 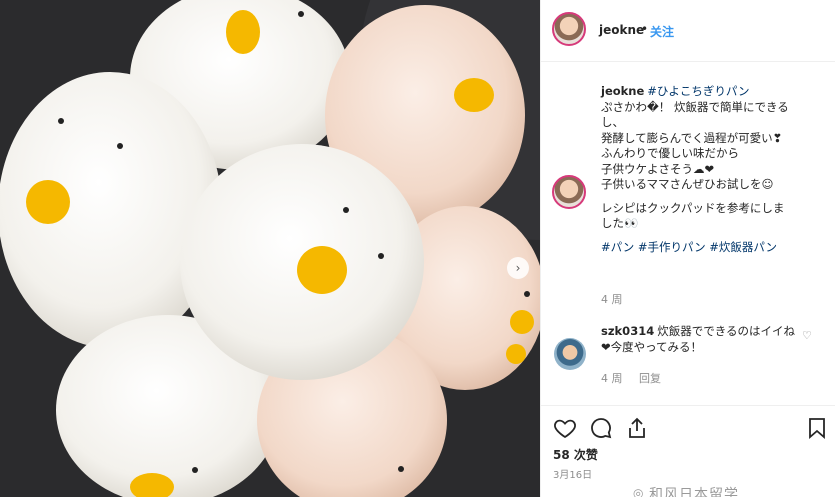 What do you see at coordinates (694, 492) in the screenshot?
I see `watermark: 和风日本留学` at bounding box center [694, 492].